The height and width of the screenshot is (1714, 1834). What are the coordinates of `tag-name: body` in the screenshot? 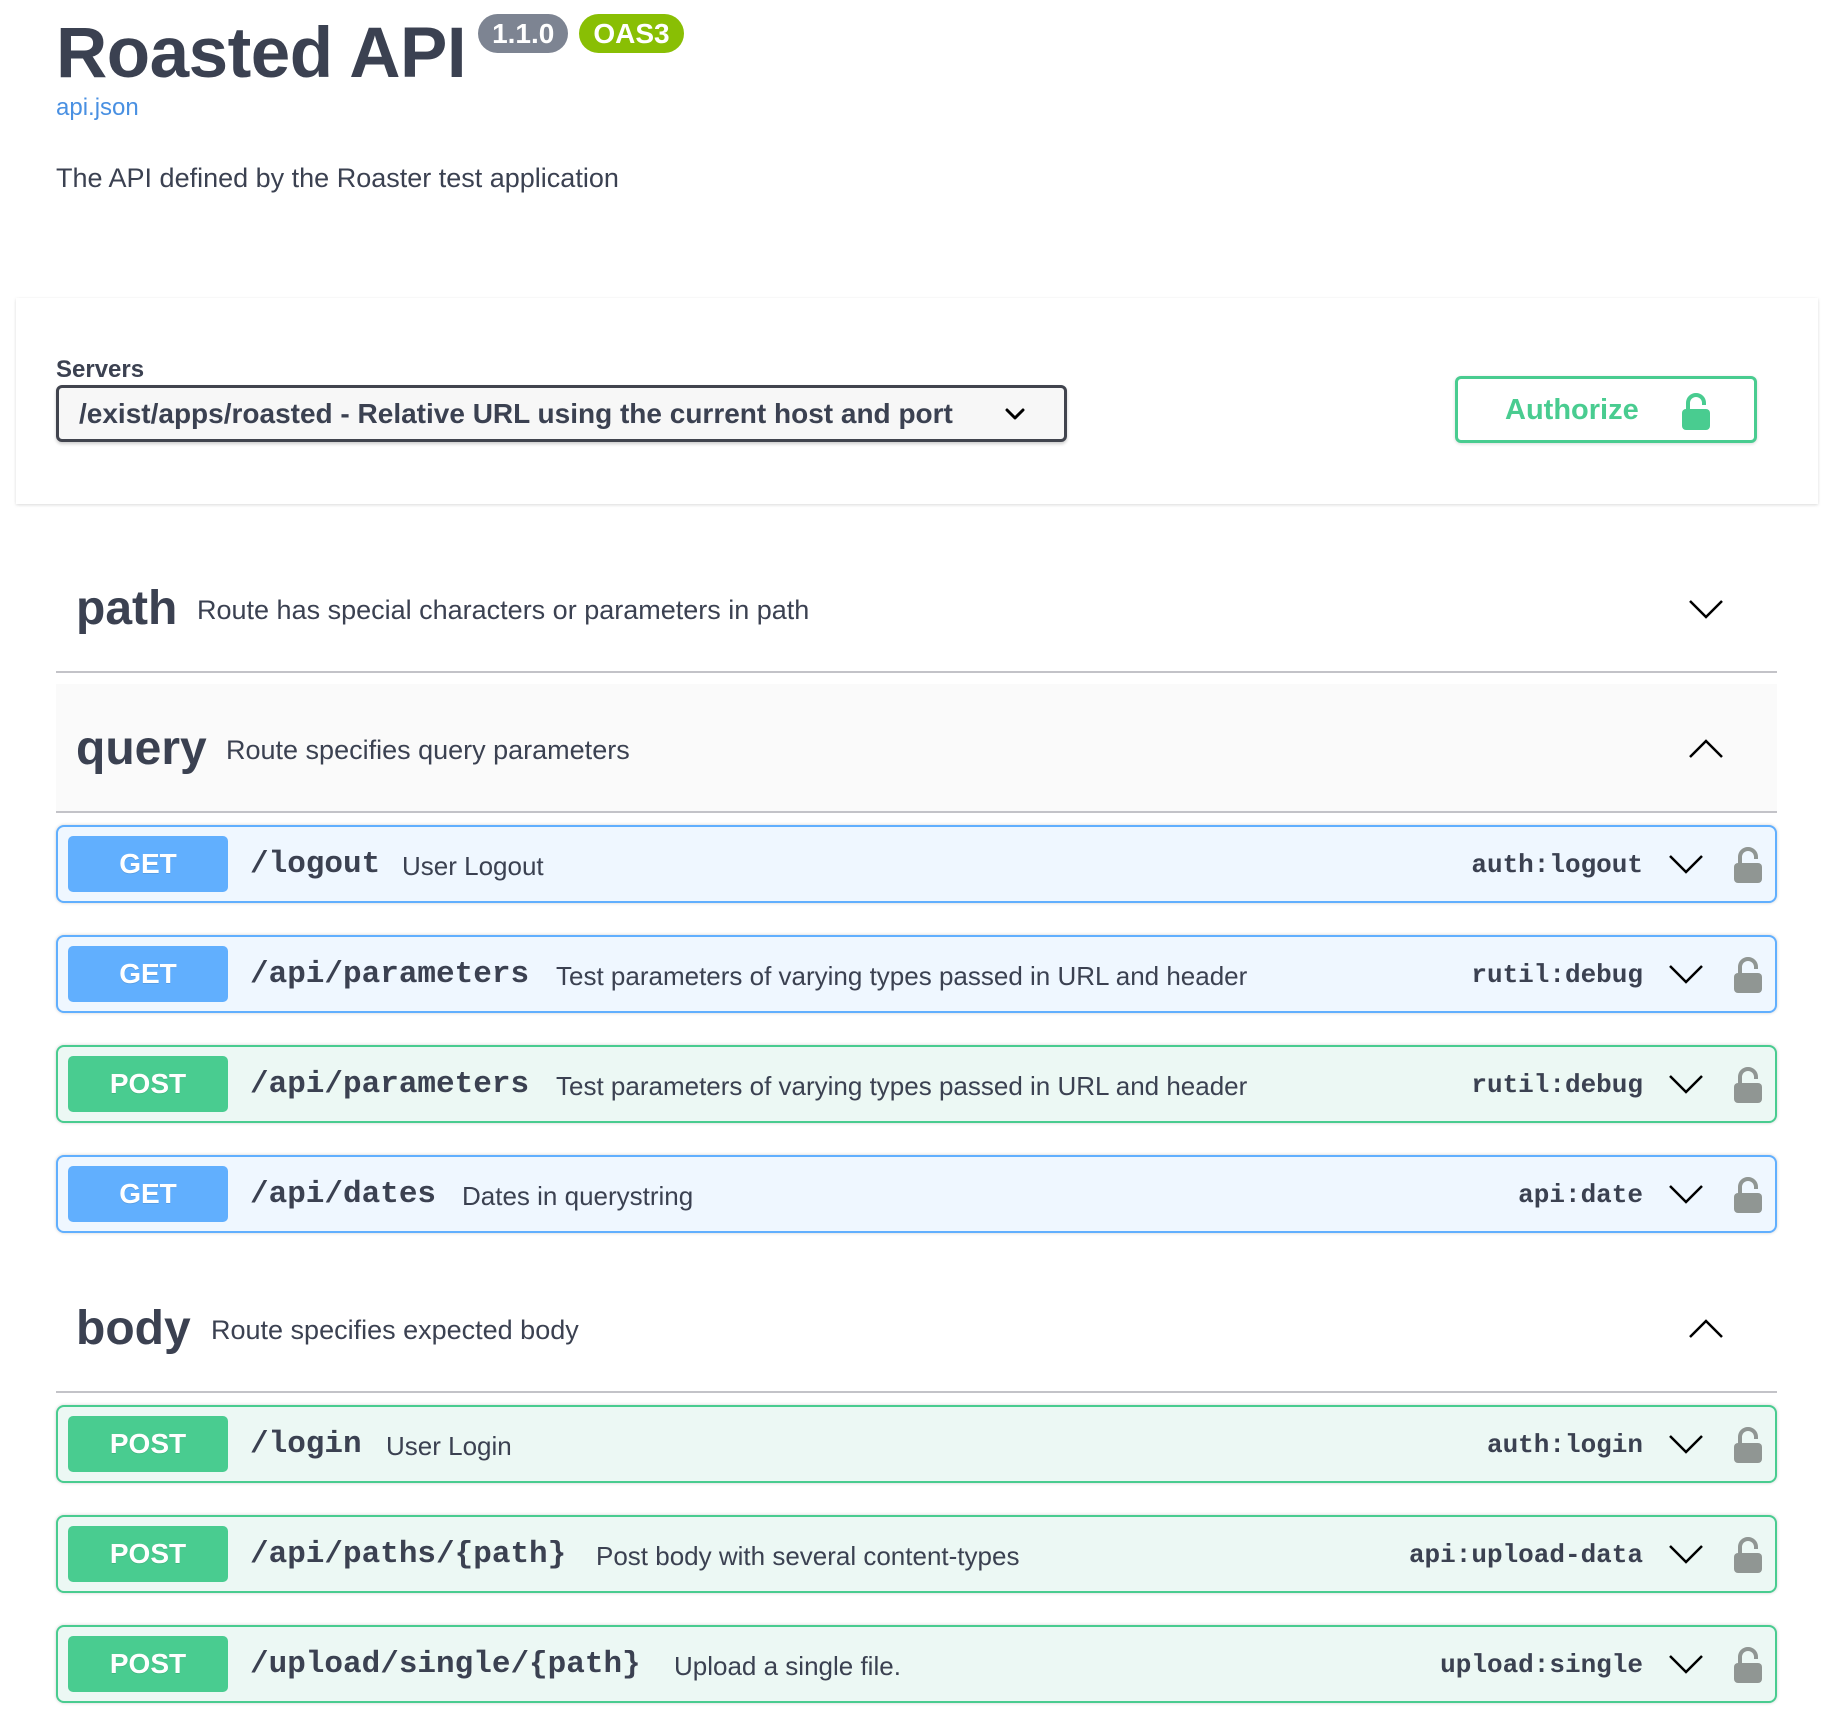 It's located at (133, 1328).